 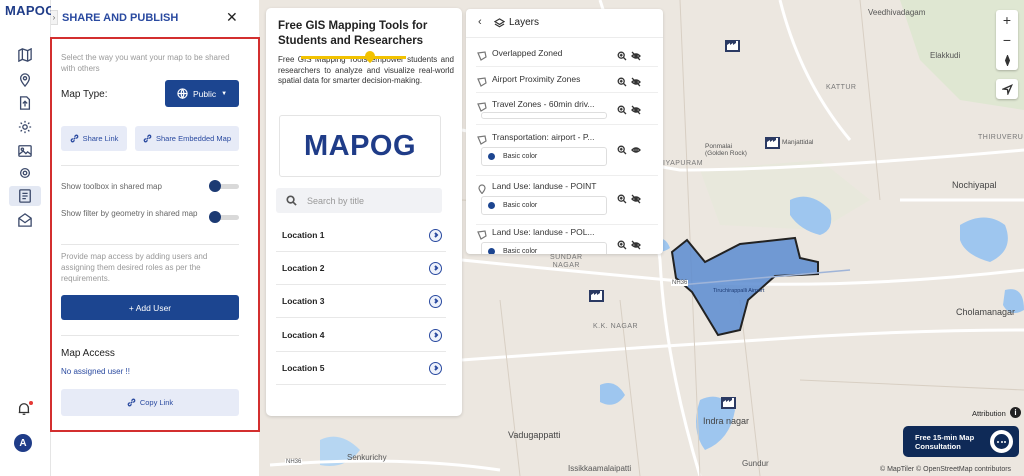 I want to click on toolbox-toggle-label: Show toolbox in shared map, so click(x=111, y=186).